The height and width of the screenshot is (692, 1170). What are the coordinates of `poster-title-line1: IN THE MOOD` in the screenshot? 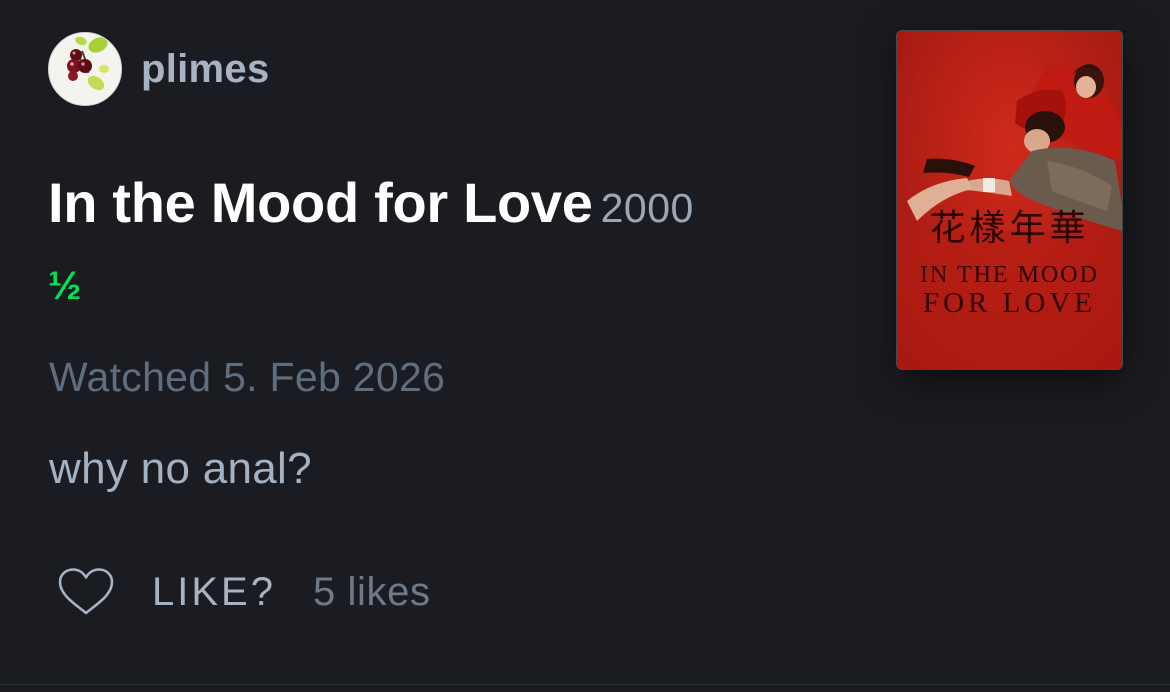 It's located at (1009, 275).